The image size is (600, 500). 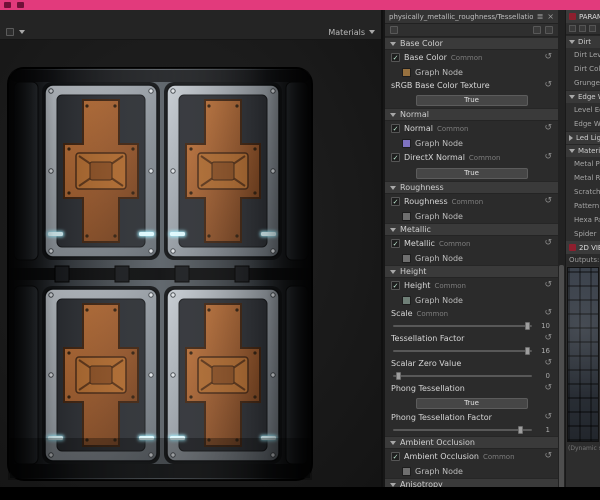 I want to click on rp-item: Dirt Col, so click(x=583, y=69).